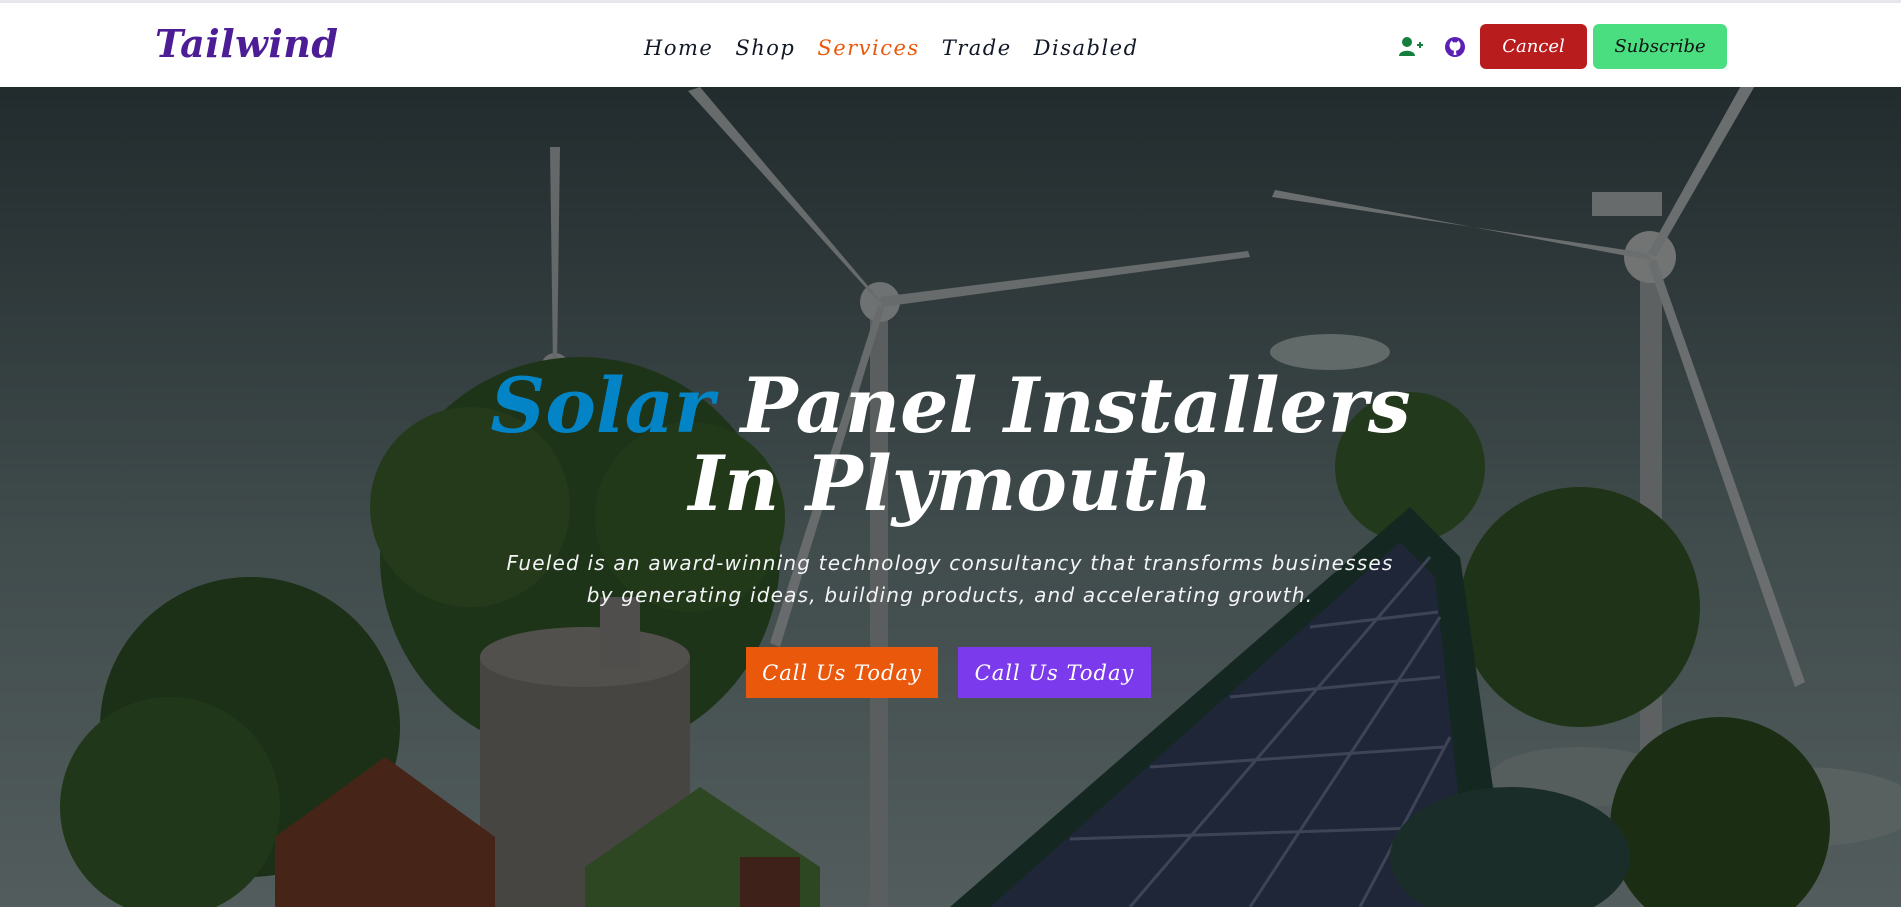  I want to click on subscribe-button: Subscribe, so click(1660, 46).